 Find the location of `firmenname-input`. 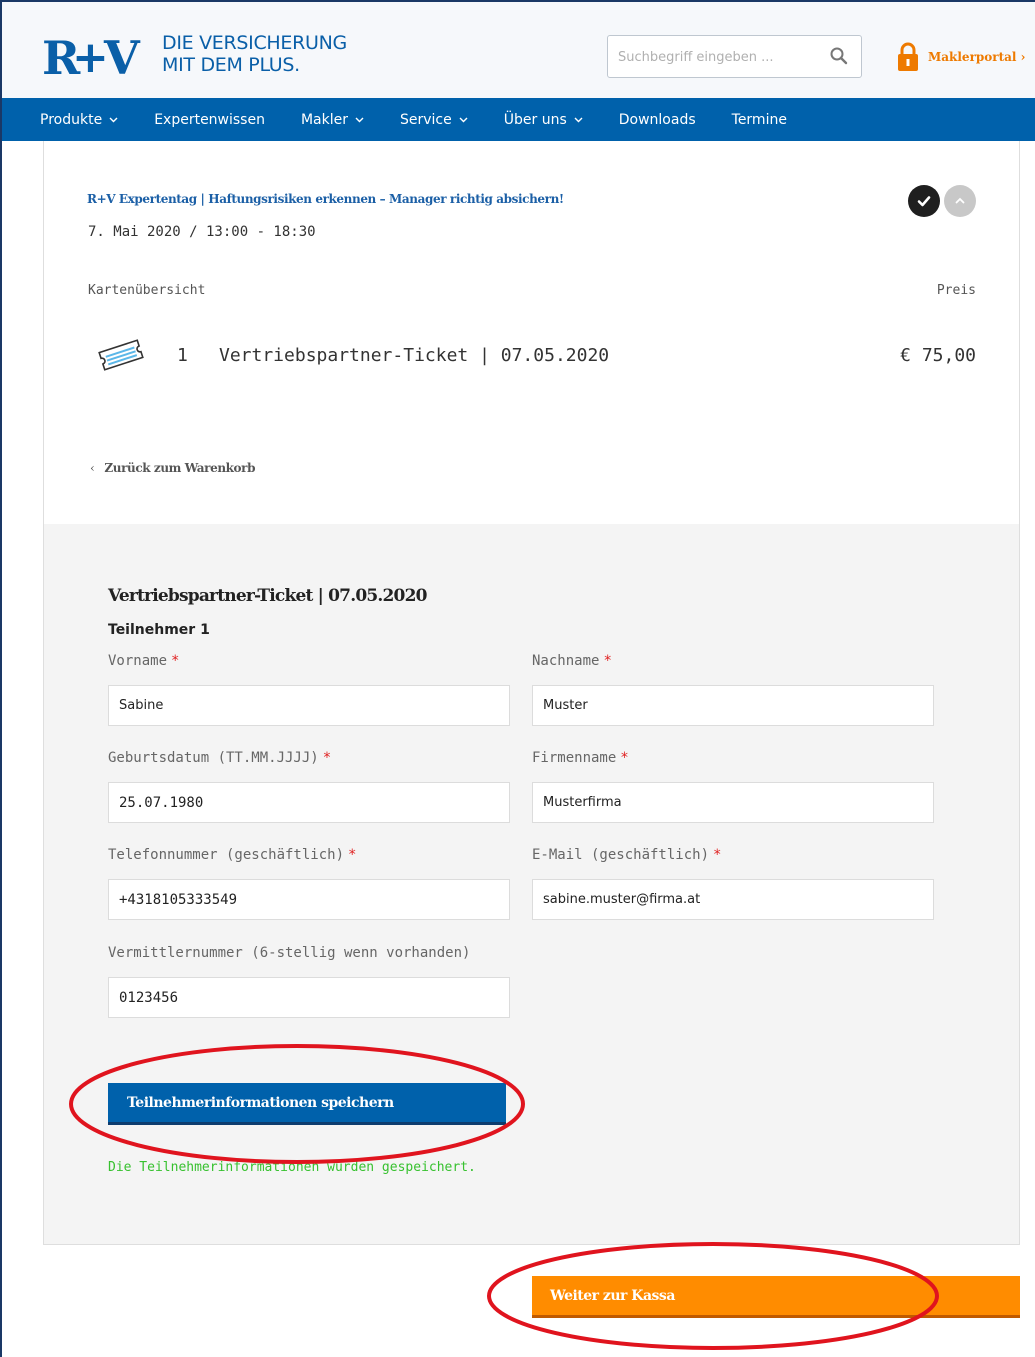

firmenname-input is located at coordinates (733, 802).